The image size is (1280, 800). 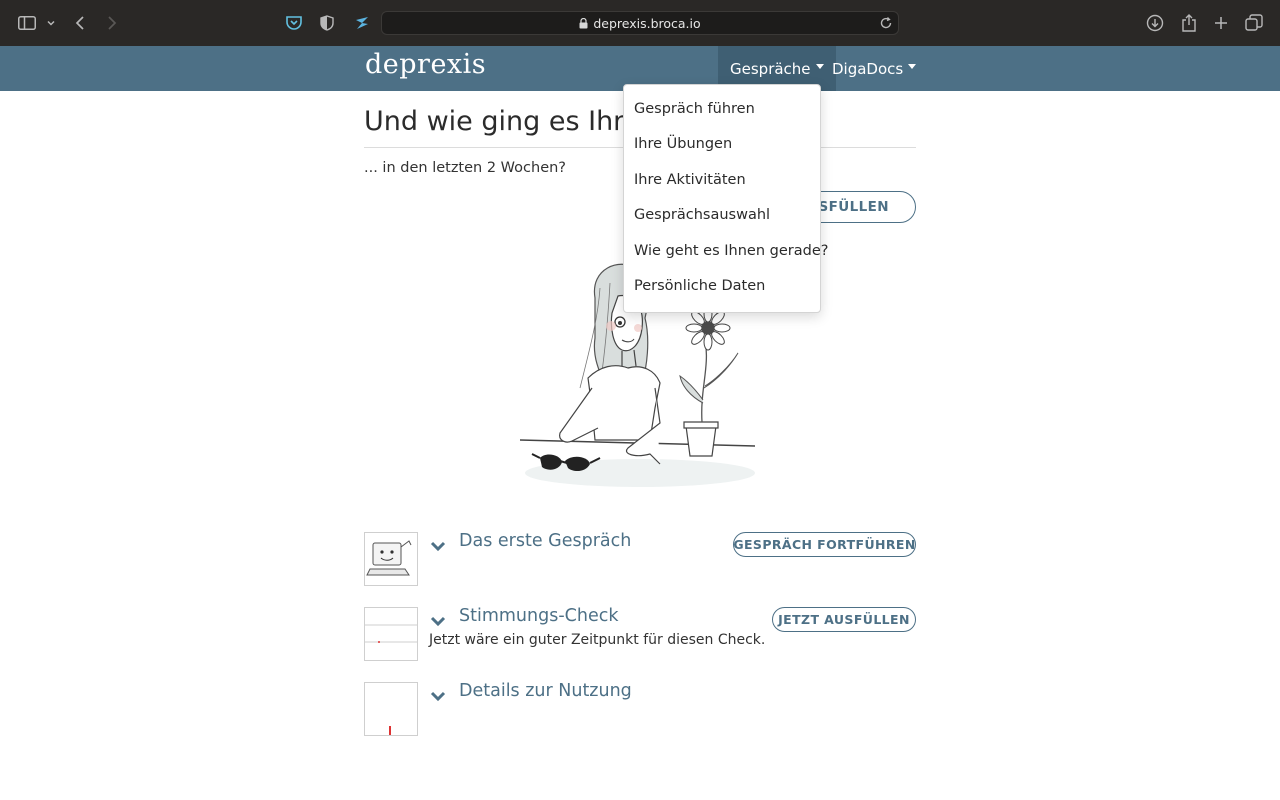 What do you see at coordinates (294, 23) in the screenshot?
I see `pocket-icon` at bounding box center [294, 23].